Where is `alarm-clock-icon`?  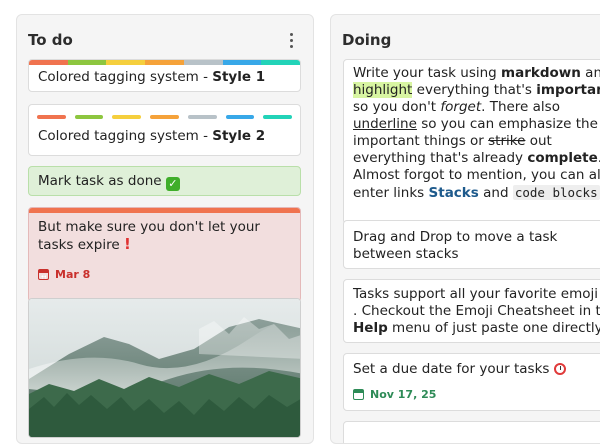 alarm-clock-icon is located at coordinates (559, 369).